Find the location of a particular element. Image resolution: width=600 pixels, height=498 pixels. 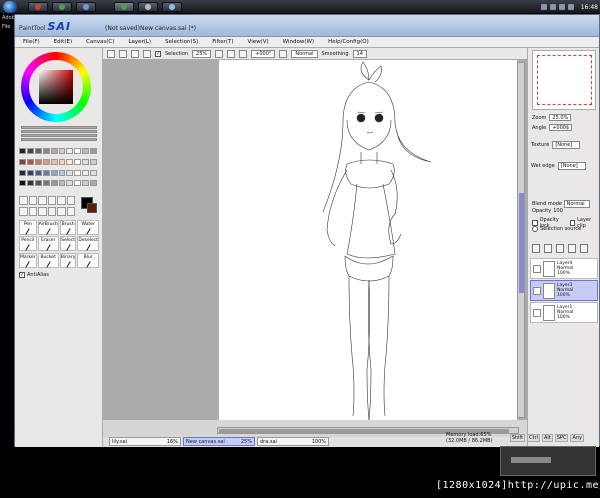

zoom-tool-icon is located at coordinates (32, 200).